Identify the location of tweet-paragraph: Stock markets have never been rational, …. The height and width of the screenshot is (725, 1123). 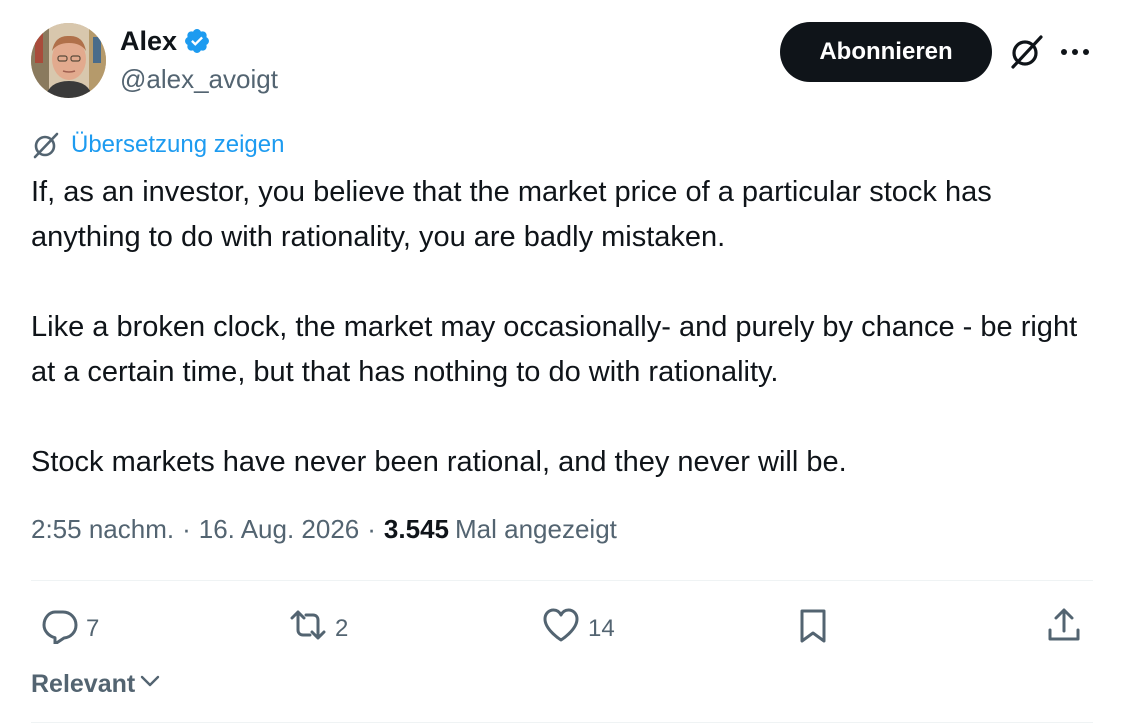
(439, 462).